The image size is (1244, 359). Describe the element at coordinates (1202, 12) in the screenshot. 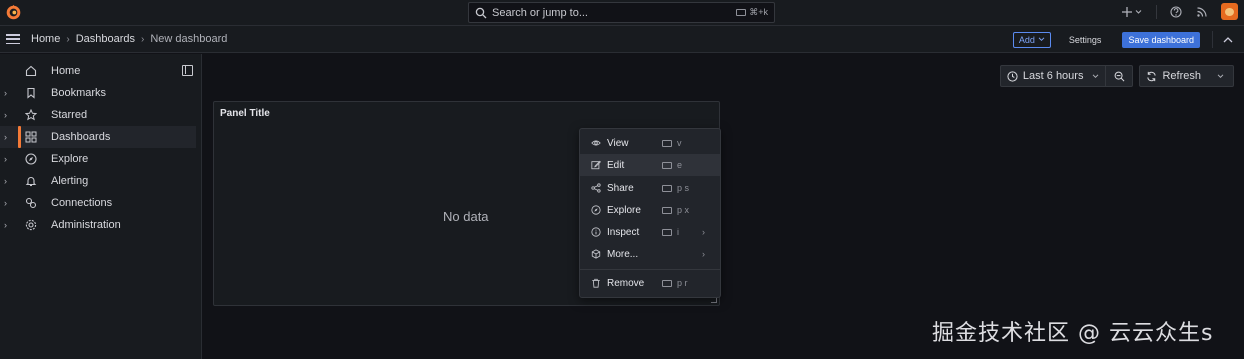

I see `news-icon` at that location.